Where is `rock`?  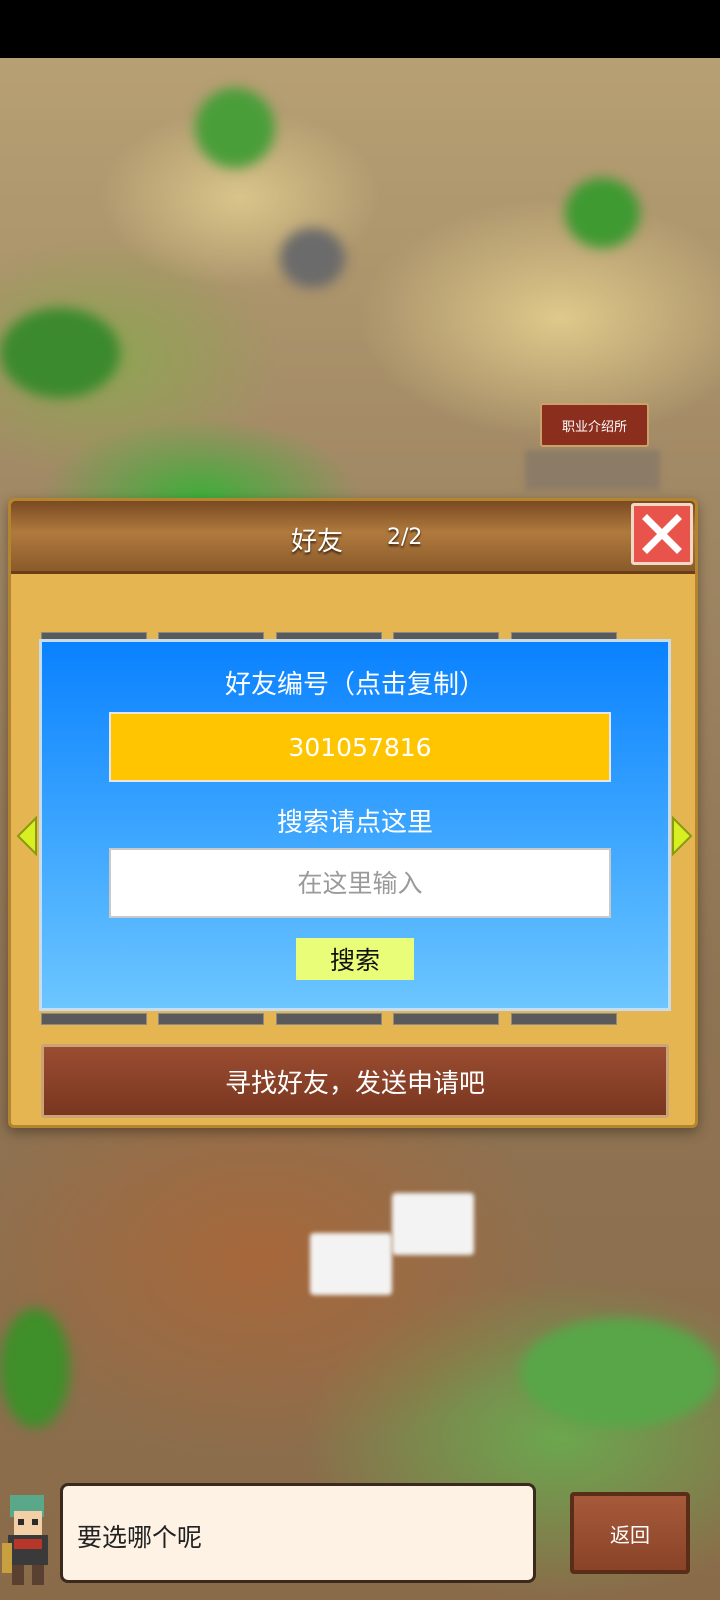 rock is located at coordinates (312, 258).